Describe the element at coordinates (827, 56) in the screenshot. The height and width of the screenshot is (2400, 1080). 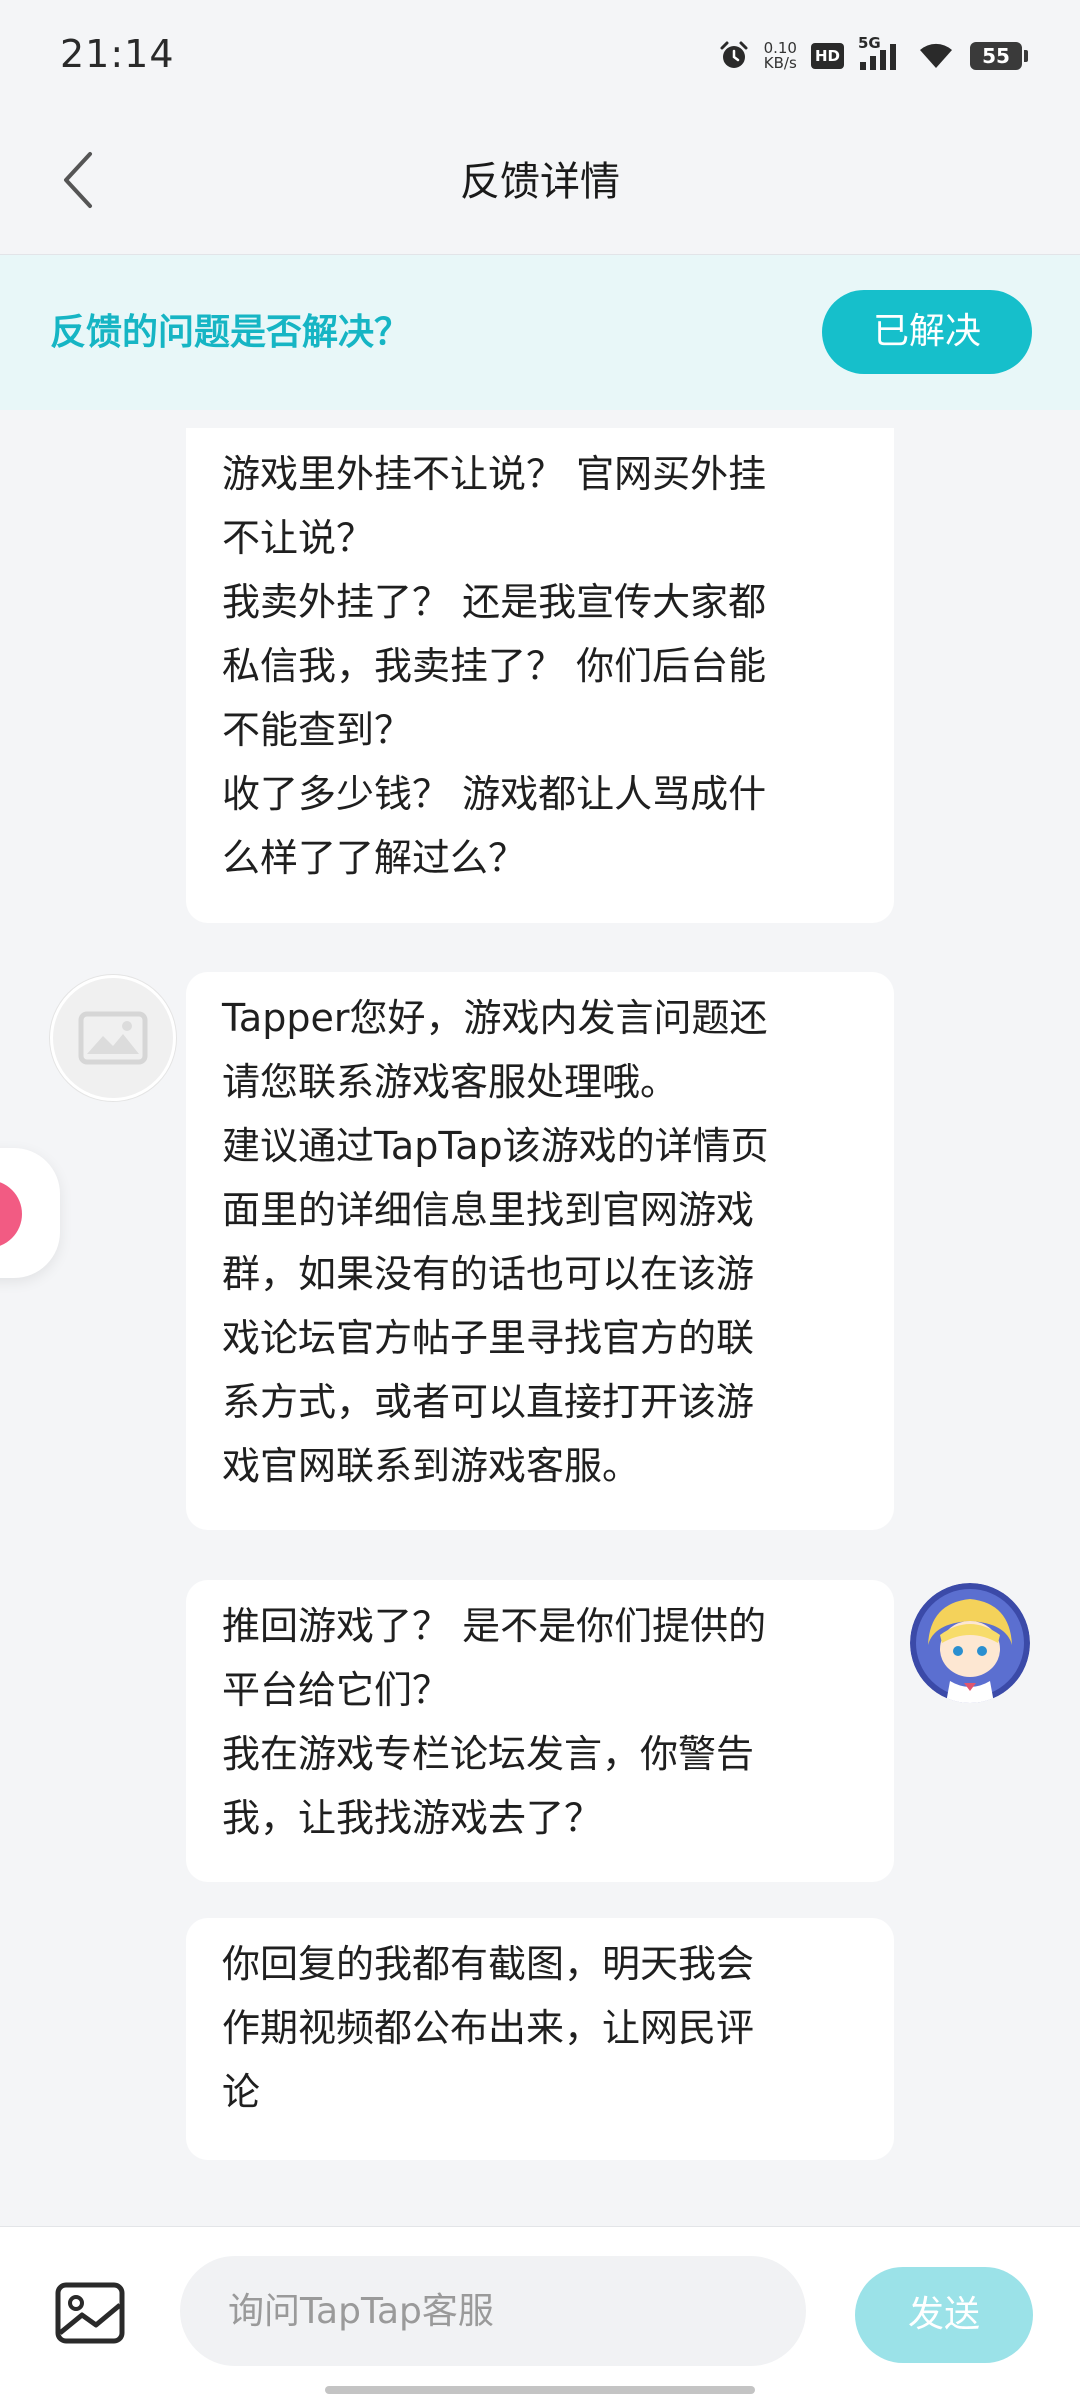
I see `hd-icon: HD` at that location.